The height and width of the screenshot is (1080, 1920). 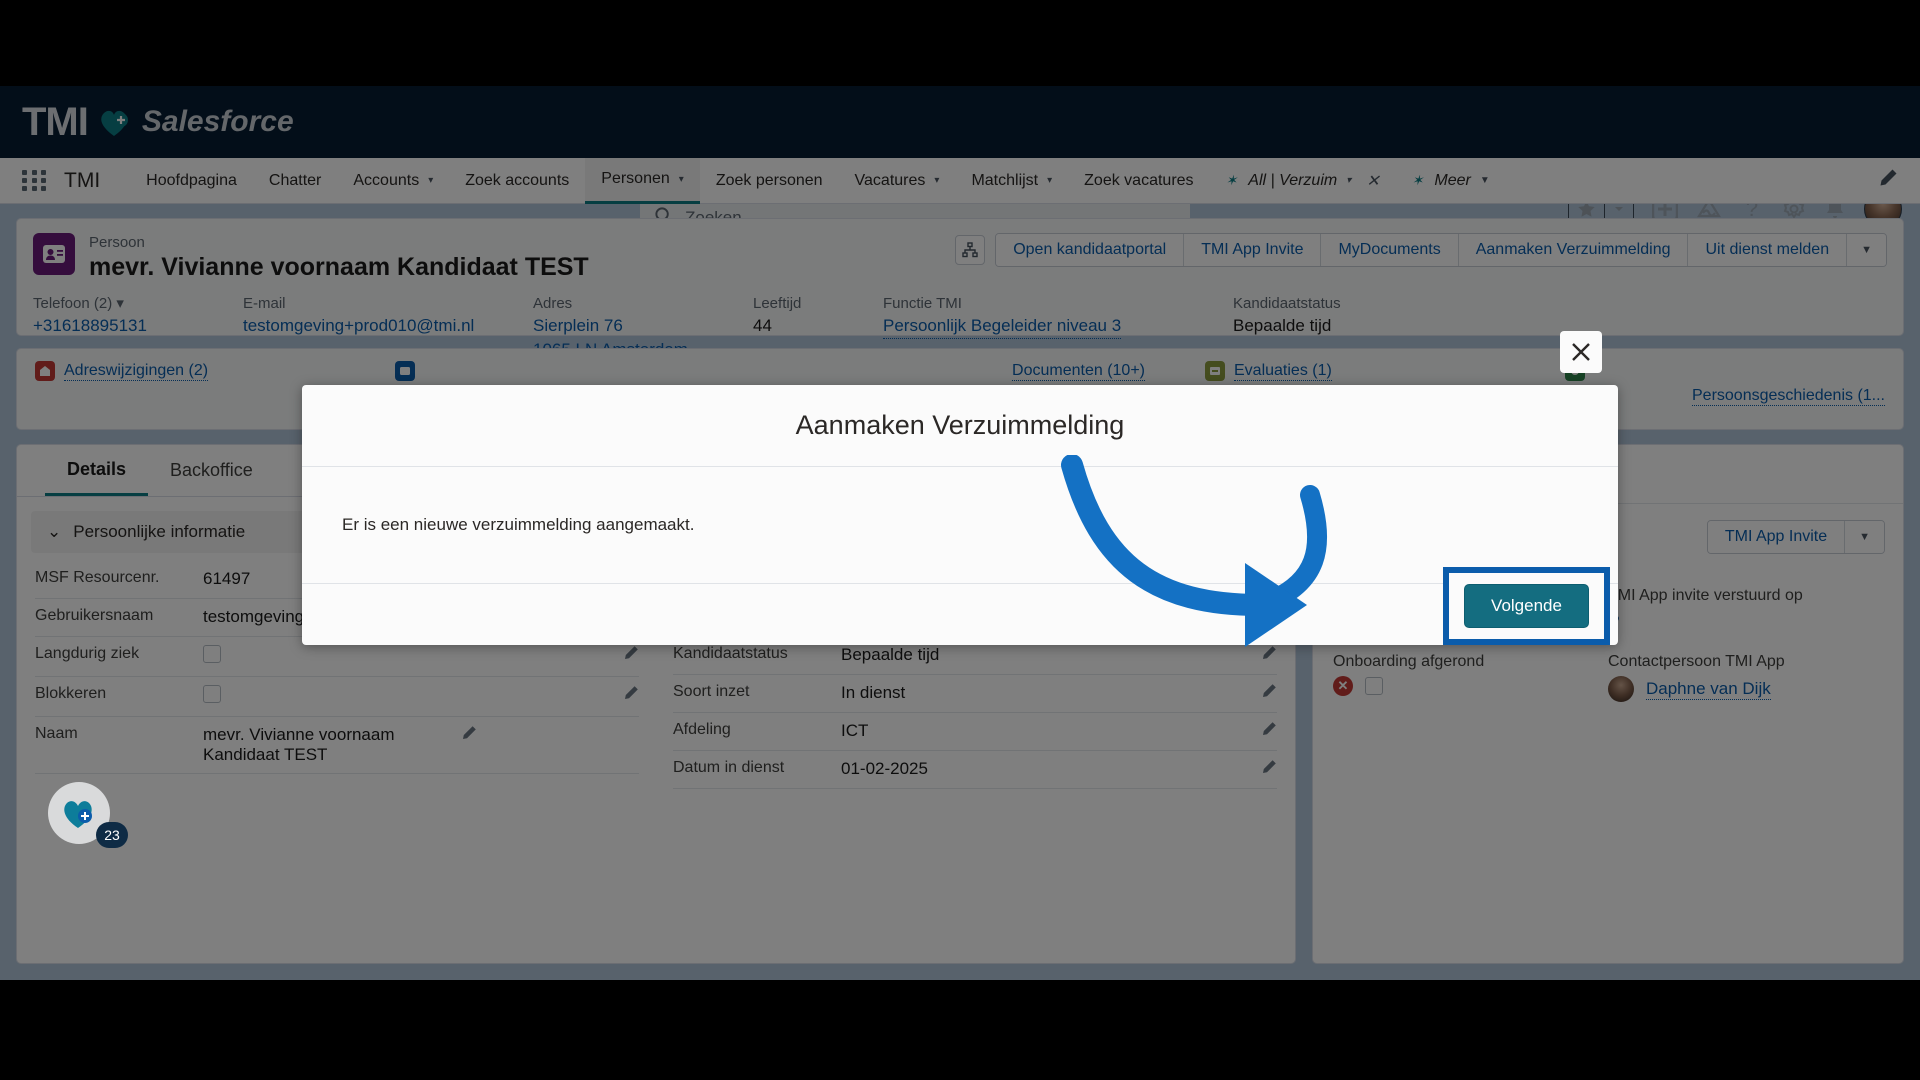 I want to click on field-label: TMI App invite verstuurd op, so click(x=1705, y=595).